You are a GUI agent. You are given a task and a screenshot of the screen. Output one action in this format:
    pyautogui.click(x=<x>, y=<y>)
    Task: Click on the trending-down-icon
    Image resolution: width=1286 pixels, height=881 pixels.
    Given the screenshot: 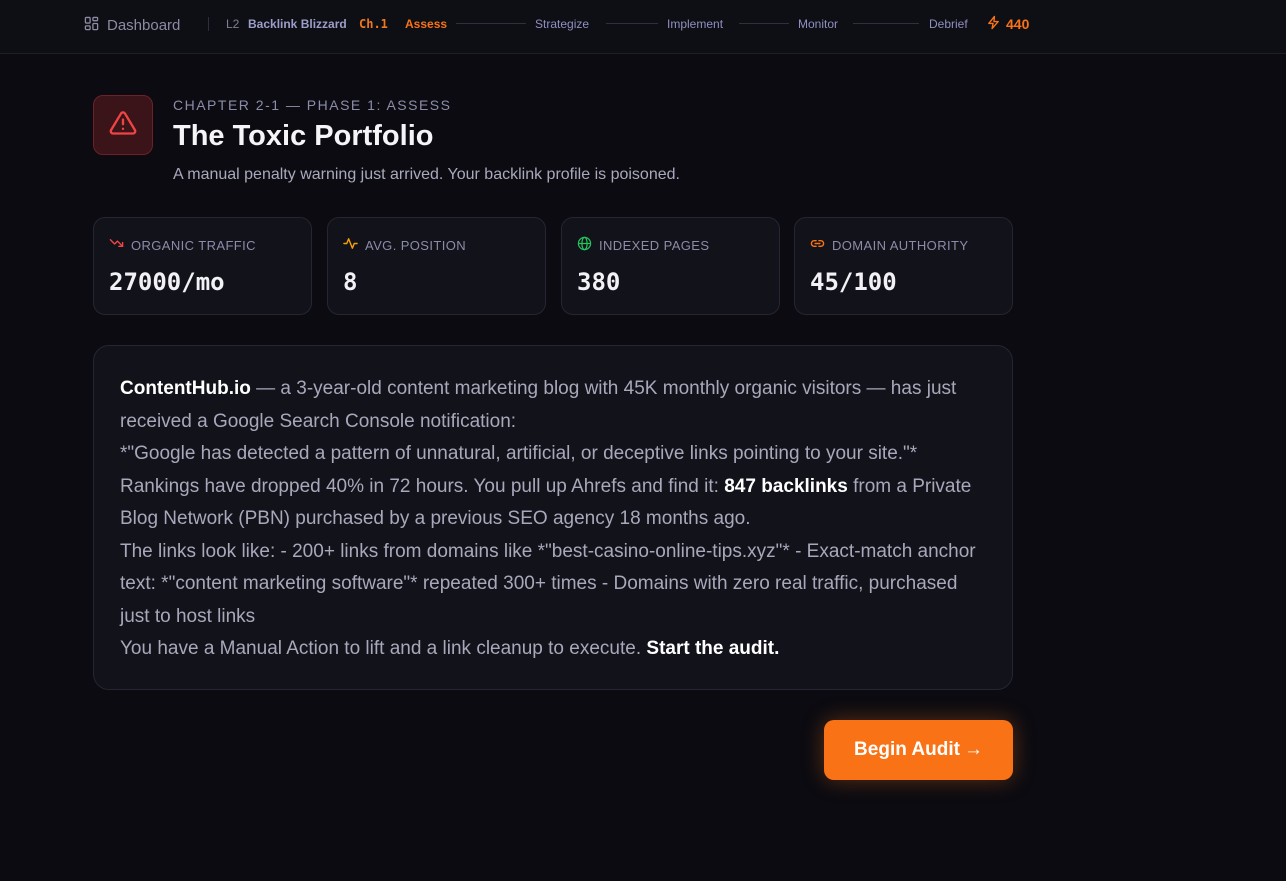 What is the action you would take?
    pyautogui.click(x=116, y=245)
    